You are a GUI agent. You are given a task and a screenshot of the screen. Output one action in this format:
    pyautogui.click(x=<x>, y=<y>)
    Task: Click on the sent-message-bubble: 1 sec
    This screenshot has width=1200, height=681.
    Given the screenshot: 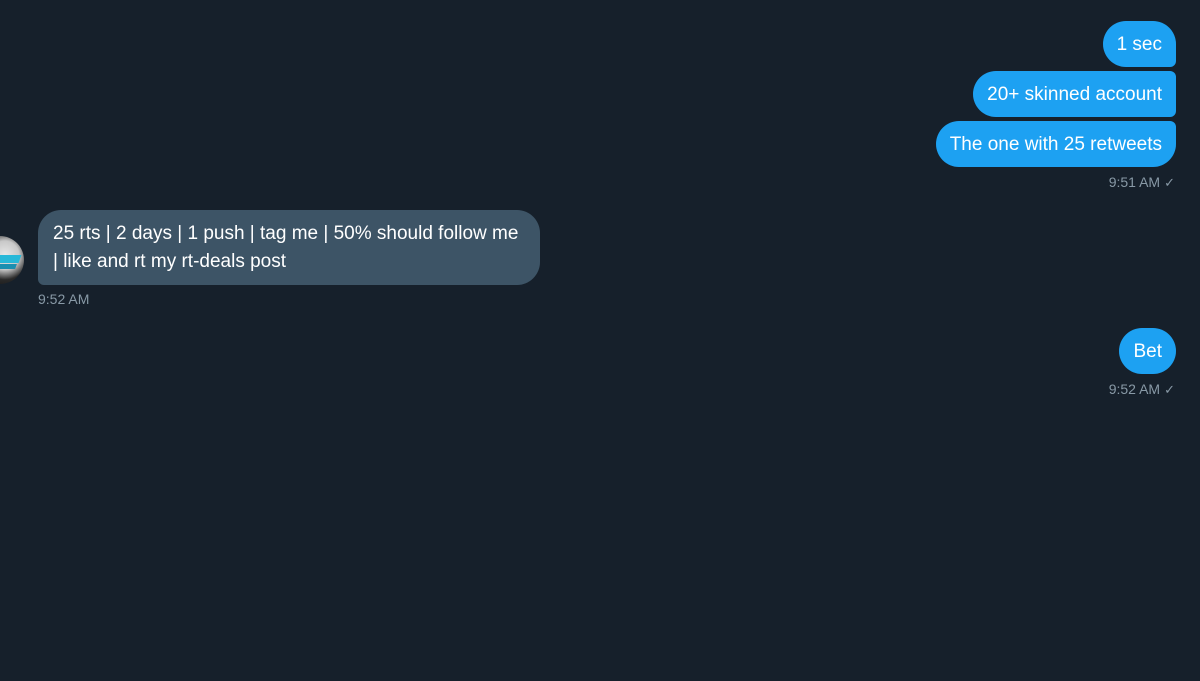 What is the action you would take?
    pyautogui.click(x=1139, y=44)
    